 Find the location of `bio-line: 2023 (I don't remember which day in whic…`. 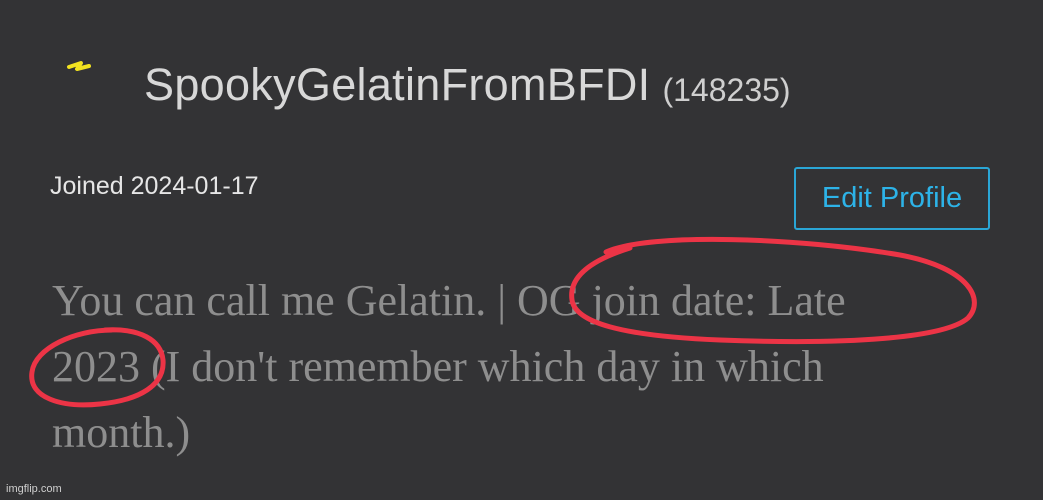

bio-line: 2023 (I don't remember which day in whic… is located at coordinates (522, 367).